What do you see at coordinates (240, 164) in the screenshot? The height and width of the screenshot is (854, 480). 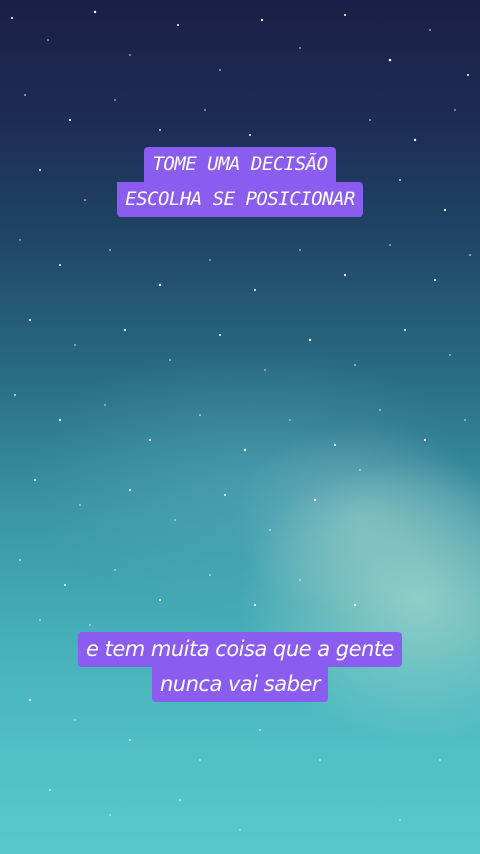 I see `top-caption-line-1: TOME UMA DECISÃO` at bounding box center [240, 164].